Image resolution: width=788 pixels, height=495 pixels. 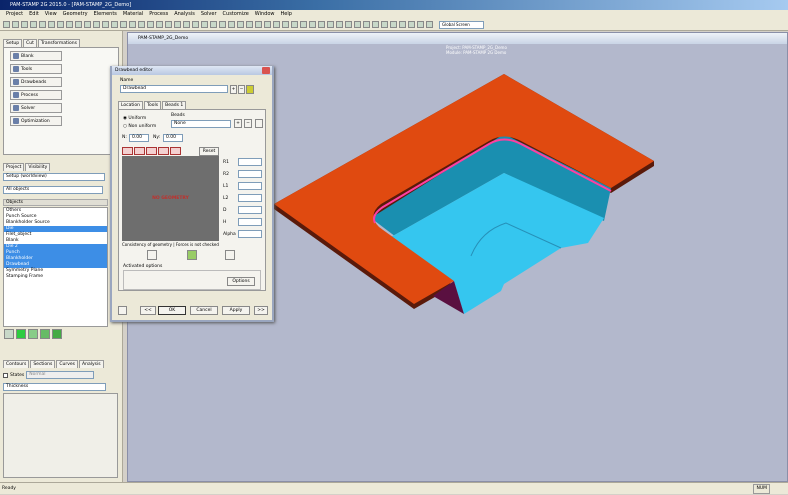 I want to click on prev-button: <<, so click(x=148, y=310).